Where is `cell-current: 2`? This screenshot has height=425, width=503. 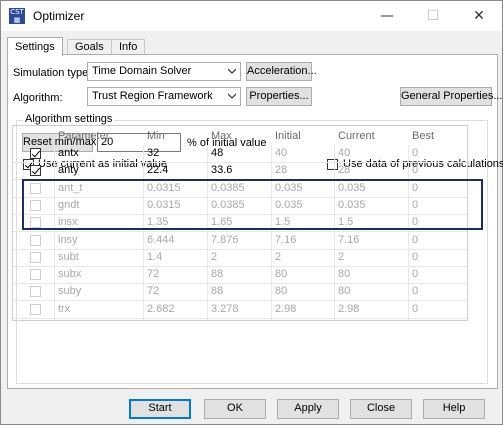
cell-current: 2 is located at coordinates (341, 256).